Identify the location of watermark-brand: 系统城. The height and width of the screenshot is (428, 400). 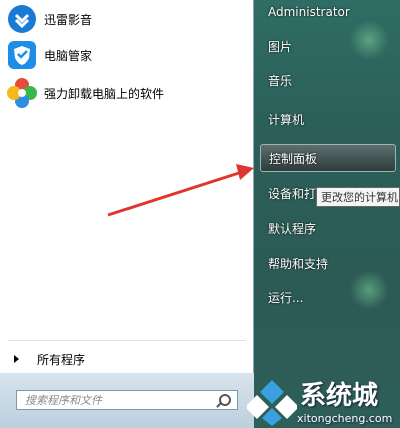
(339, 396).